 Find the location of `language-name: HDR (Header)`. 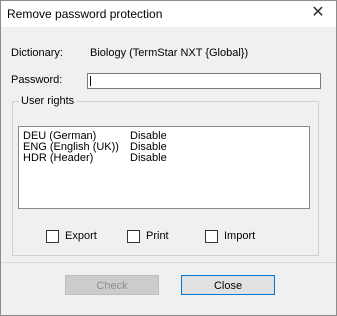

language-name: HDR (Header) is located at coordinates (58, 158).